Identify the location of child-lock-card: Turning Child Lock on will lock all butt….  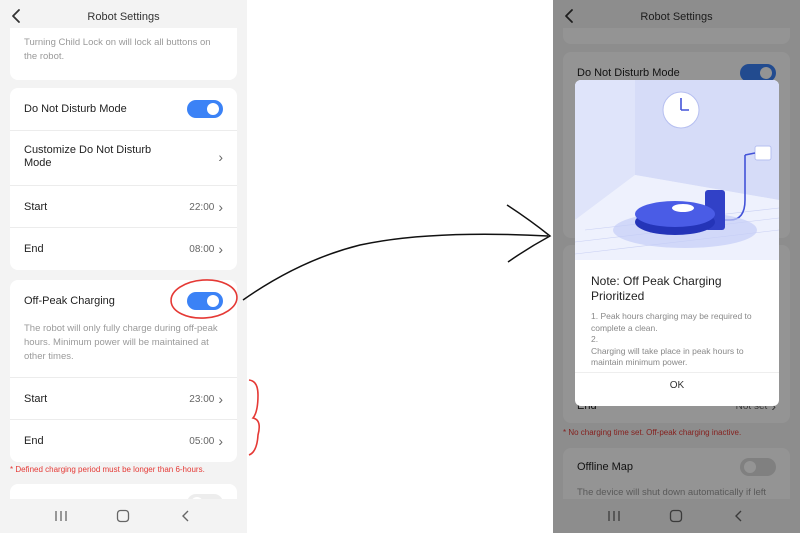
(123, 54).